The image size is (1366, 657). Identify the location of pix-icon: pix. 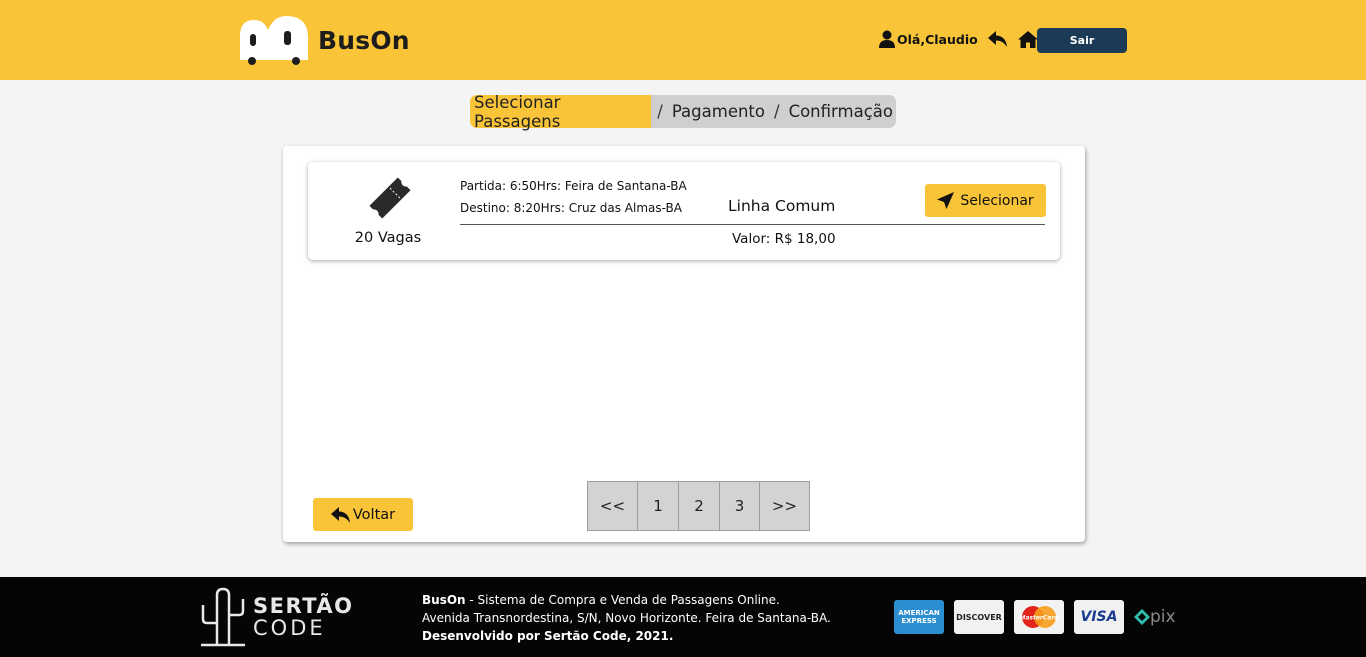
(1155, 617).